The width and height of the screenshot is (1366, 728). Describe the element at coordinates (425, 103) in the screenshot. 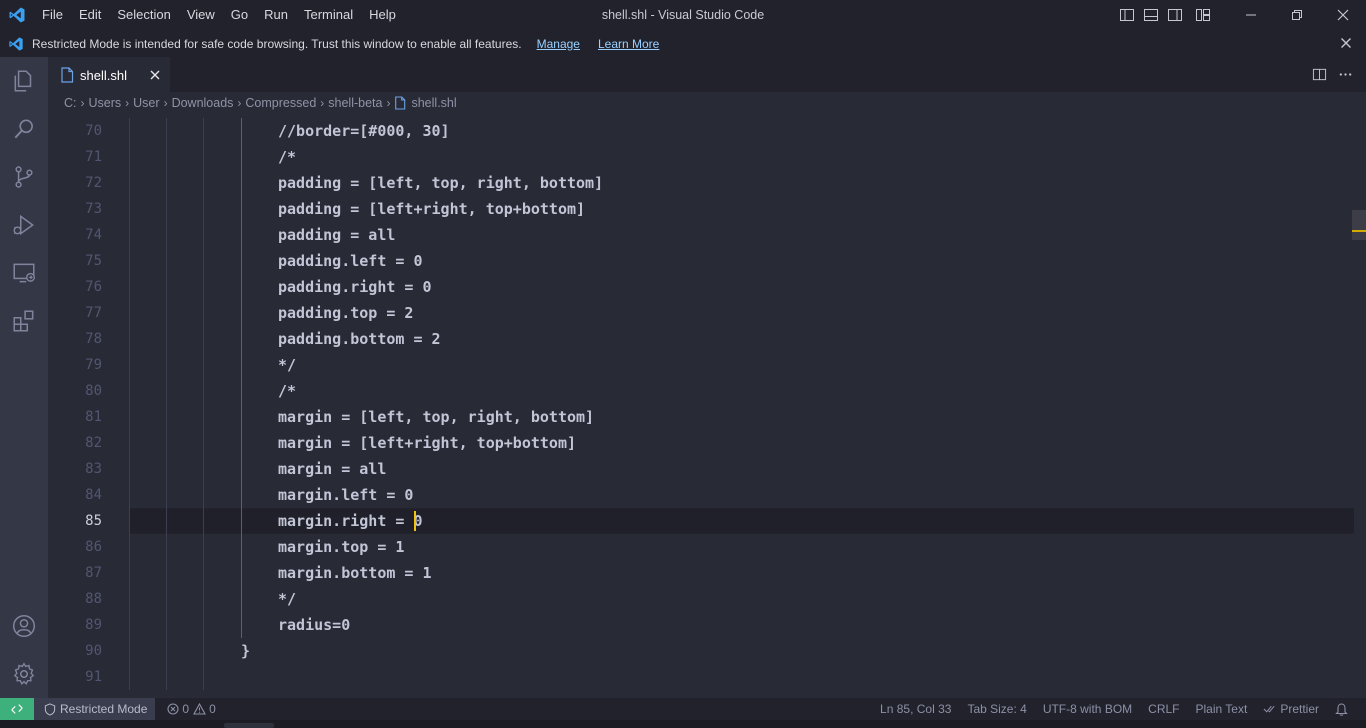

I see `breadcrumb-file: shell.shl` at that location.